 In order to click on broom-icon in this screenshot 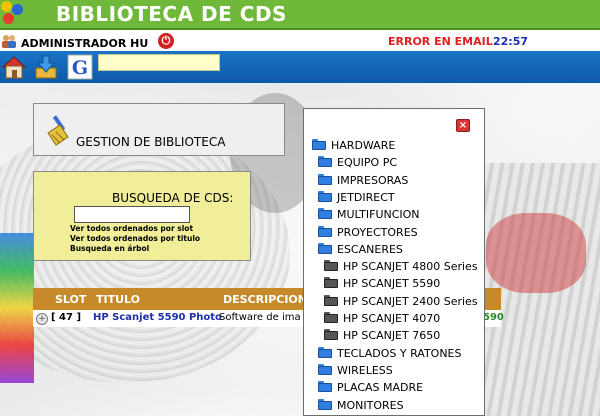, I will do `click(58, 130)`.